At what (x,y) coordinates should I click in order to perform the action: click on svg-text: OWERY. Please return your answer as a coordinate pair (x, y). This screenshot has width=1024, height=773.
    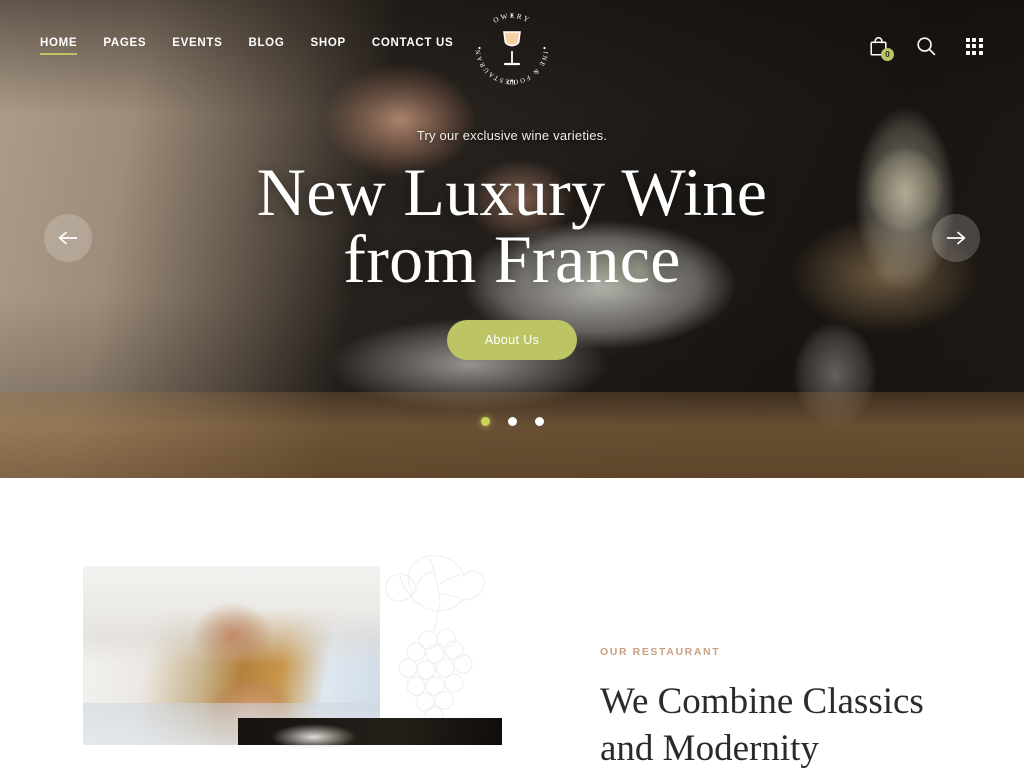
    Looking at the image, I should click on (512, 18).